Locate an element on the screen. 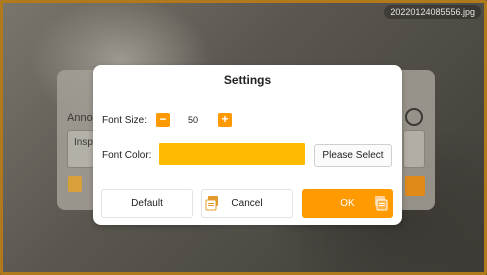 This screenshot has height=275, width=487. font-size-increase-button: + is located at coordinates (225, 120).